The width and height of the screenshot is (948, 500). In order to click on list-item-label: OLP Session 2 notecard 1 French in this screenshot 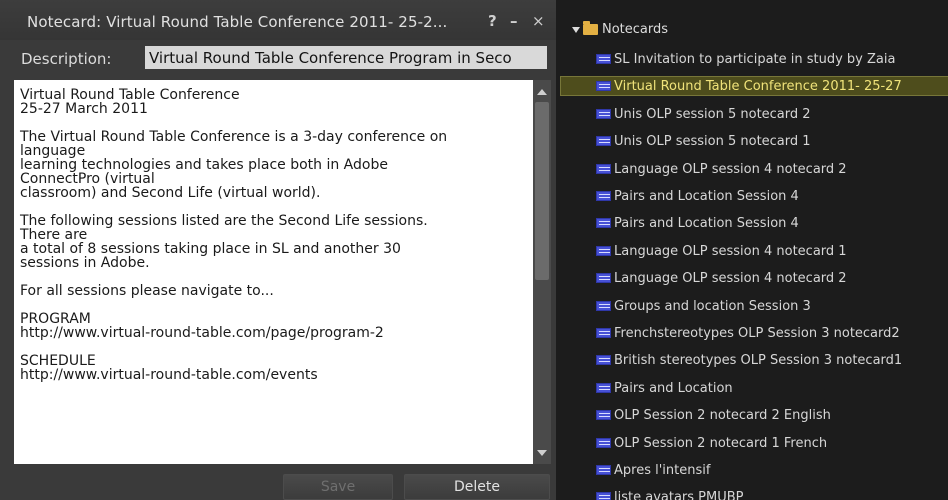, I will do `click(721, 443)`.